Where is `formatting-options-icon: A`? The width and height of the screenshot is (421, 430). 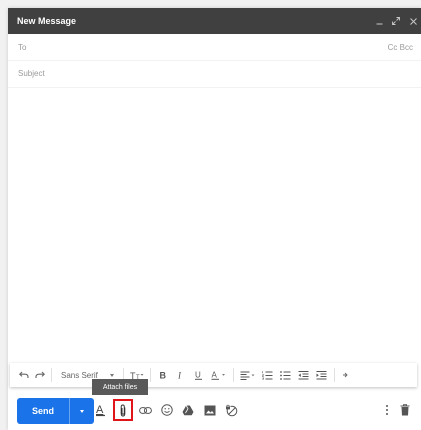
formatting-options-icon: A is located at coordinates (101, 410).